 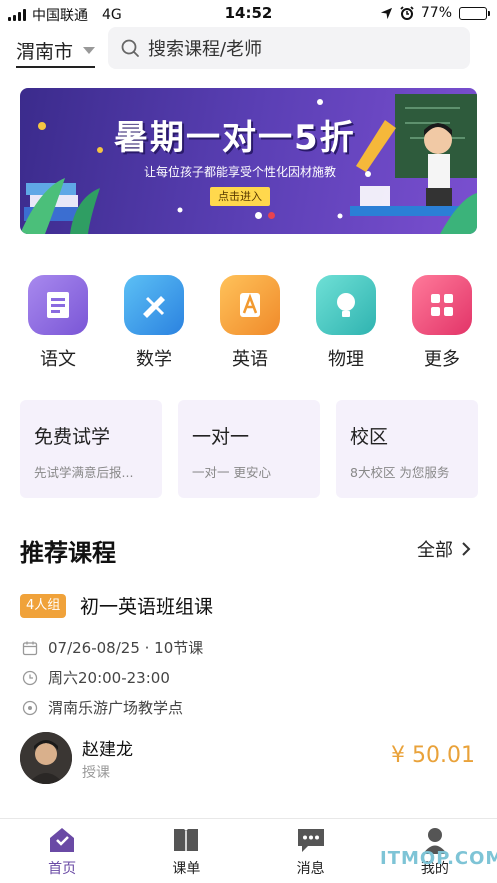 I want to click on battery-icon, so click(x=474, y=13).